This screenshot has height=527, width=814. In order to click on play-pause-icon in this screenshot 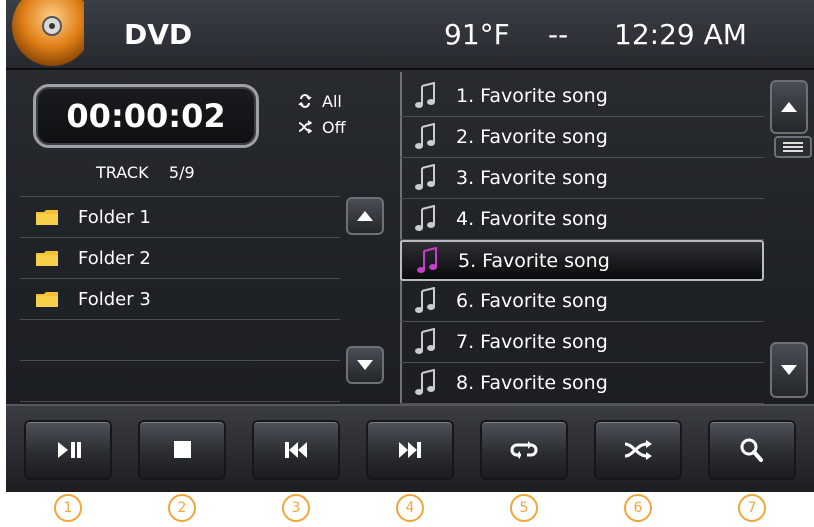, I will do `click(69, 450)`.